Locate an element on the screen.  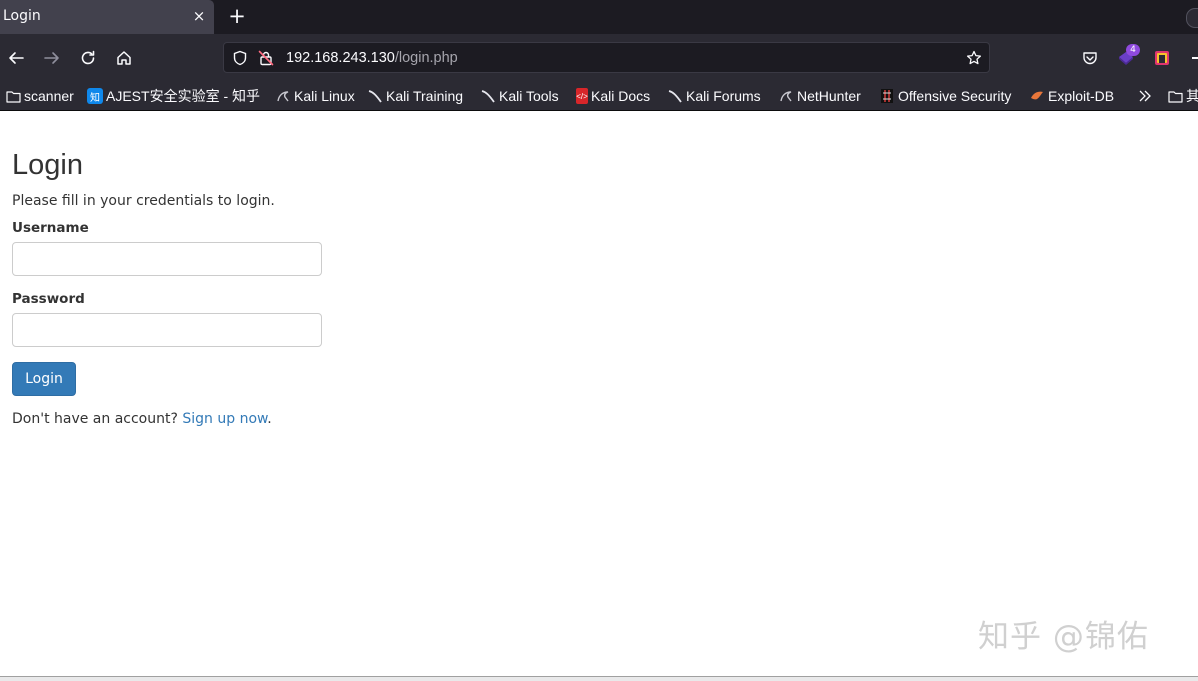
bookmark-nethunter: NetHunter is located at coordinates (819, 96).